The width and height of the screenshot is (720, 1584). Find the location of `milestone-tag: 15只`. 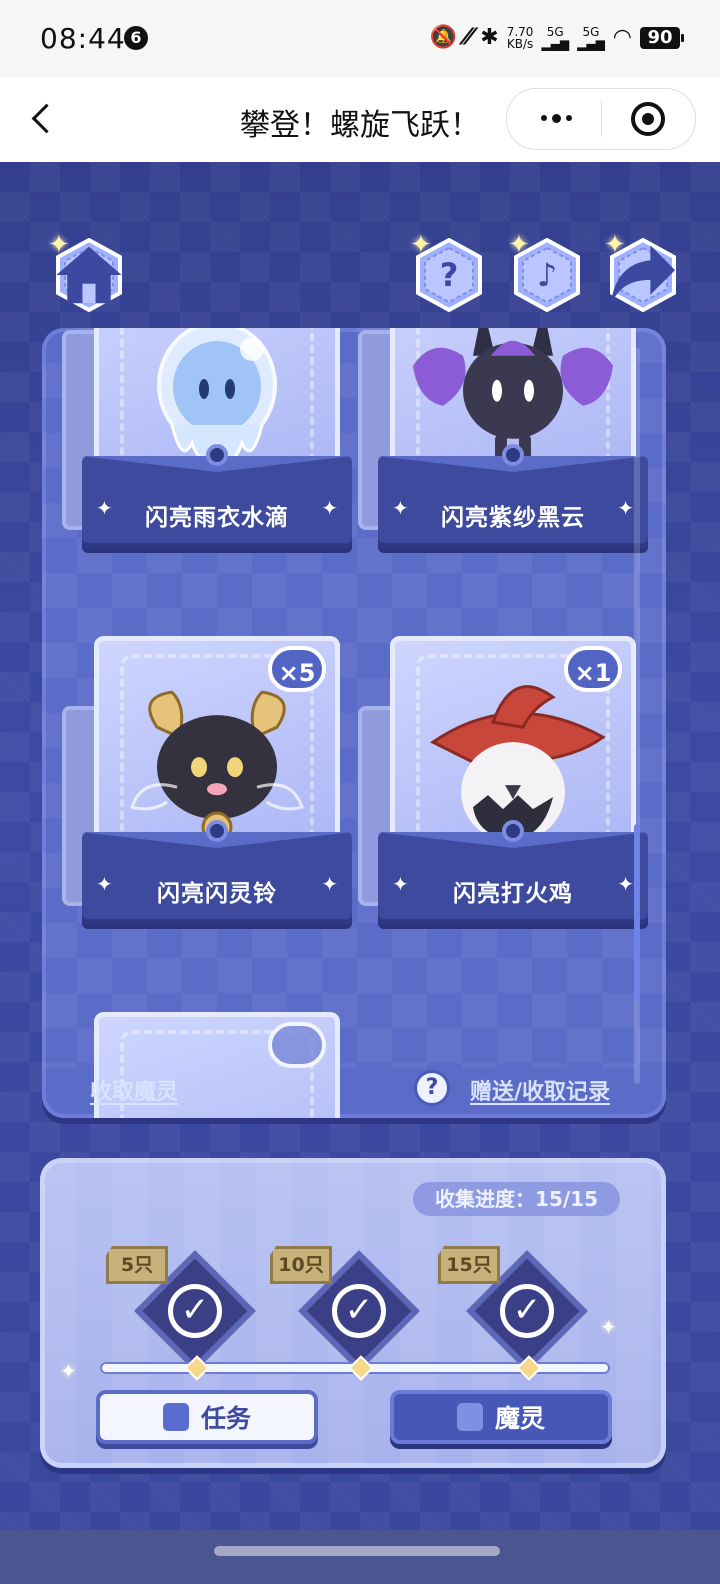

milestone-tag: 15只 is located at coordinates (469, 1265).